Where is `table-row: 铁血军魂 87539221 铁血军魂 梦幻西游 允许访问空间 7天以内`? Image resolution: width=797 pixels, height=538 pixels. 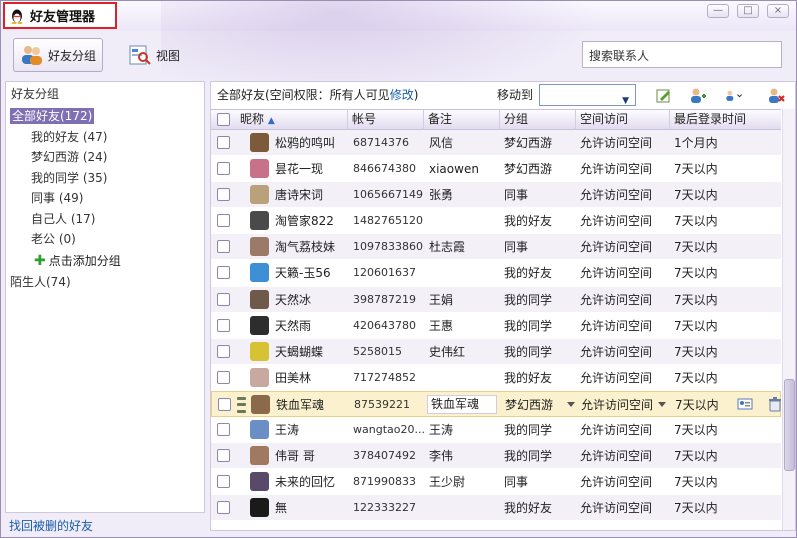 table-row: 铁血军魂 87539221 铁血军魂 梦幻西游 允许访问空间 7天以内 is located at coordinates (497, 404).